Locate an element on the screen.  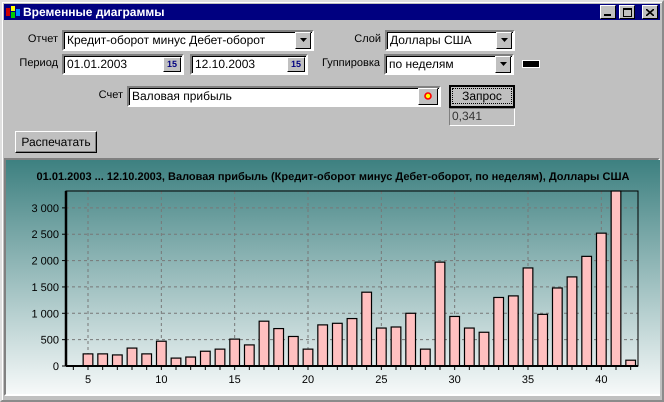
maximize-icon is located at coordinates (627, 12).